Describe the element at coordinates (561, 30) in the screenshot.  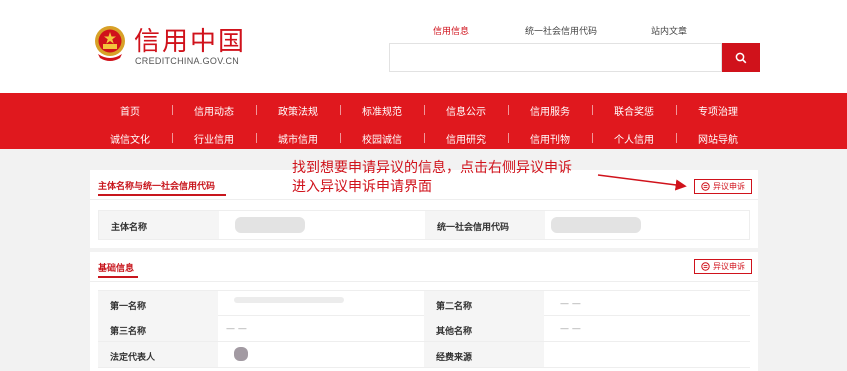
I see `tab-credit-code: 统一社会信用代码` at that location.